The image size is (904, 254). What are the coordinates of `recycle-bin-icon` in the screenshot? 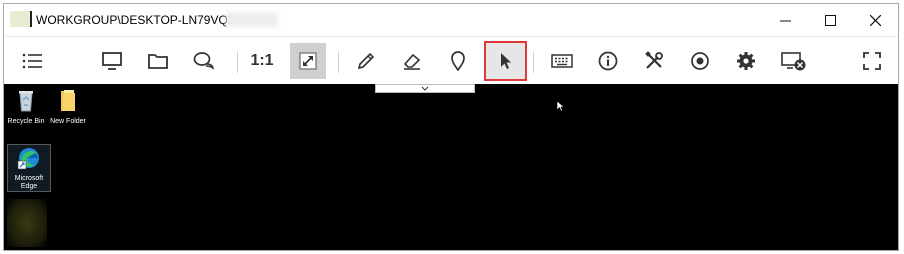 It's located at (26, 101).